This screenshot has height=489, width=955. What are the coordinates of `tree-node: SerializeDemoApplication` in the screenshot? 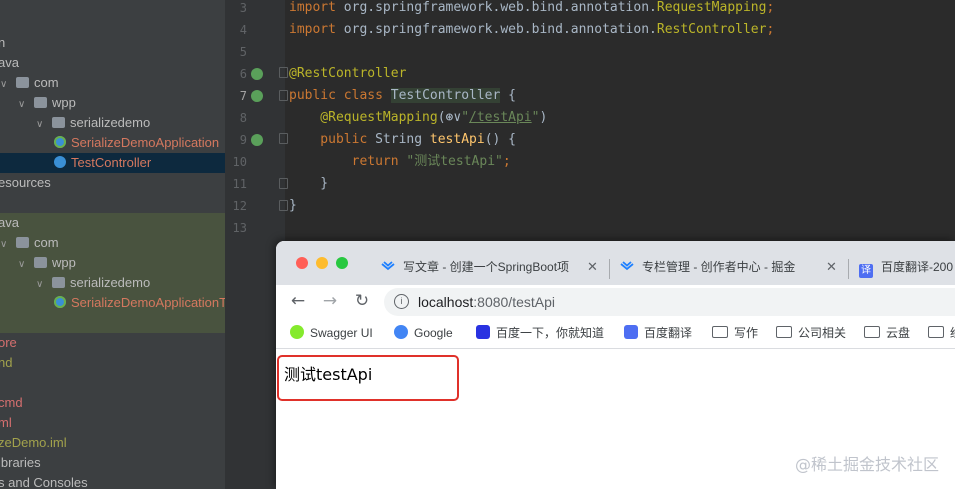 It's located at (112, 143).